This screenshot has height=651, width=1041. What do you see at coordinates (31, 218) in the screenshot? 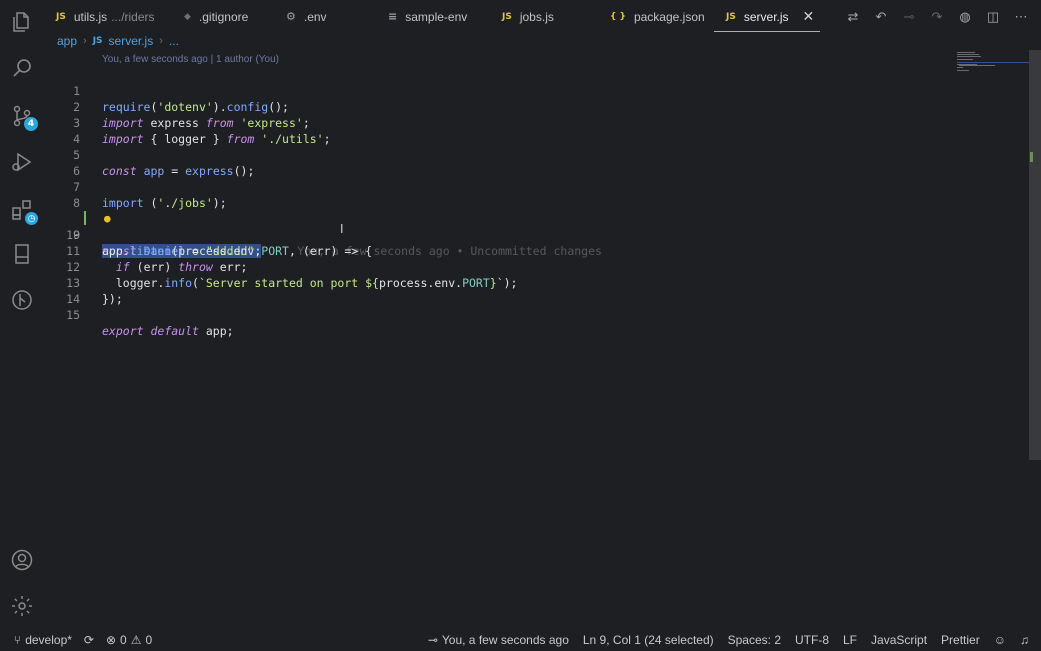
I see `clock-badge-icon: ◷` at bounding box center [31, 218].